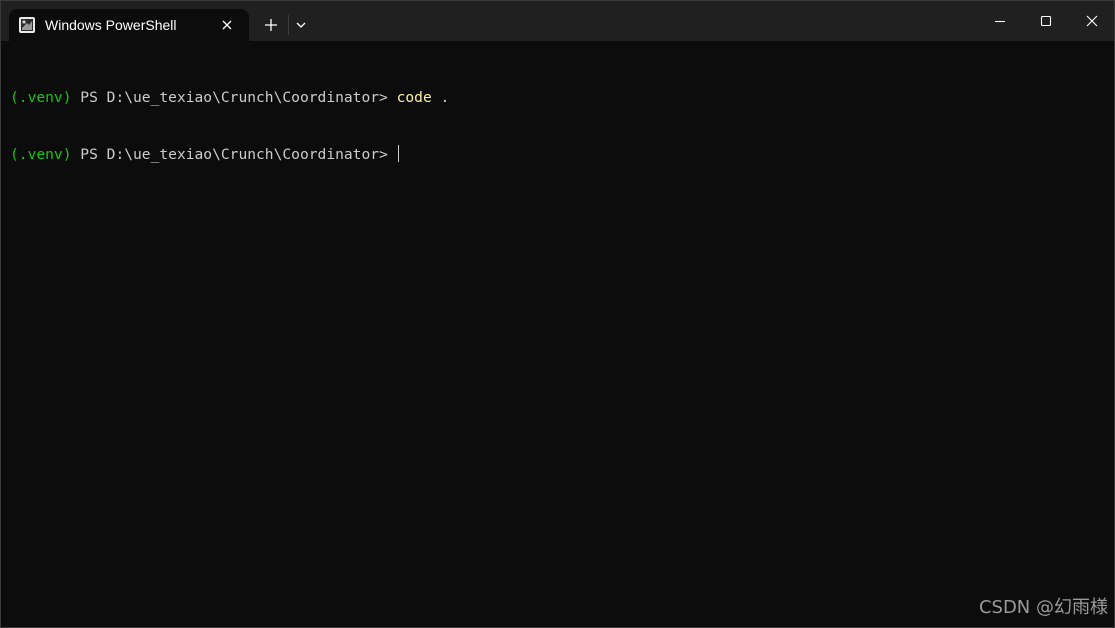 The width and height of the screenshot is (1115, 628). Describe the element at coordinates (27, 25) in the screenshot. I see `powershell-icon` at that location.